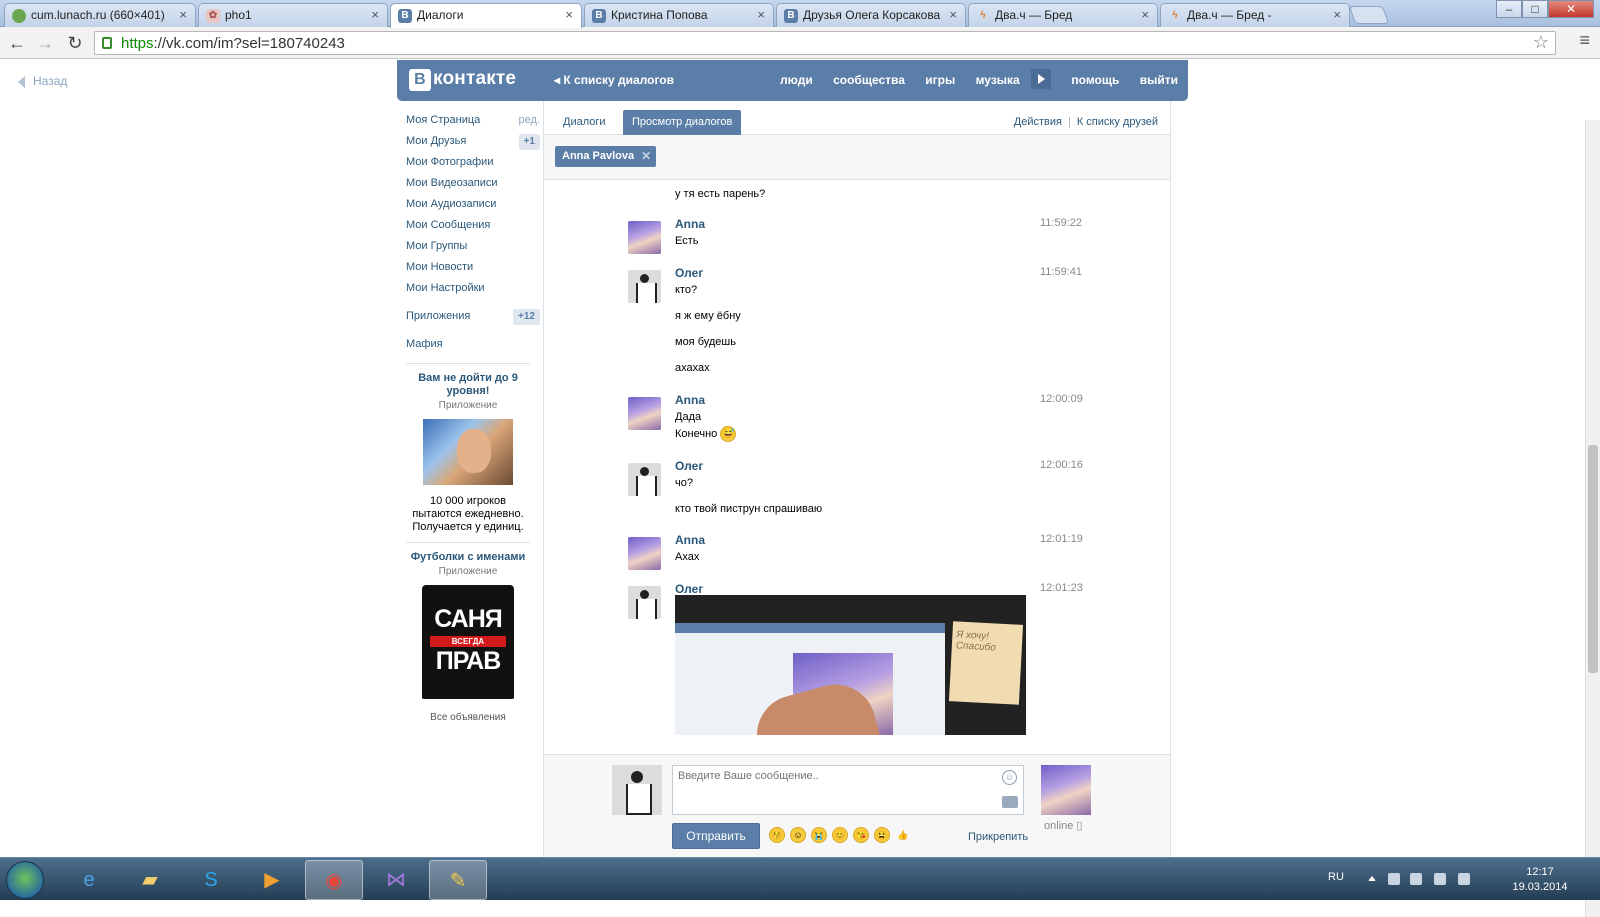  I want to click on to-friends-link: К списку друзей, so click(1117, 122).